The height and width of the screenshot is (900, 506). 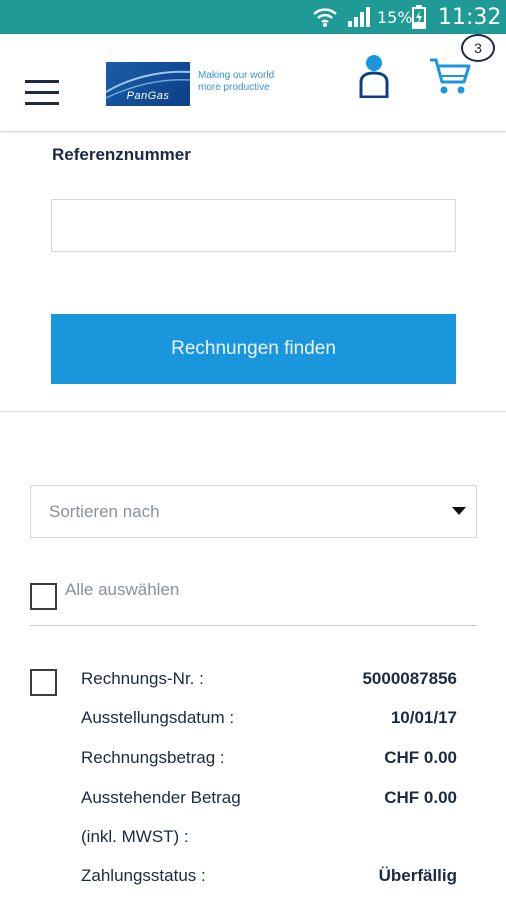 What do you see at coordinates (359, 17) in the screenshot?
I see `signal-icon` at bounding box center [359, 17].